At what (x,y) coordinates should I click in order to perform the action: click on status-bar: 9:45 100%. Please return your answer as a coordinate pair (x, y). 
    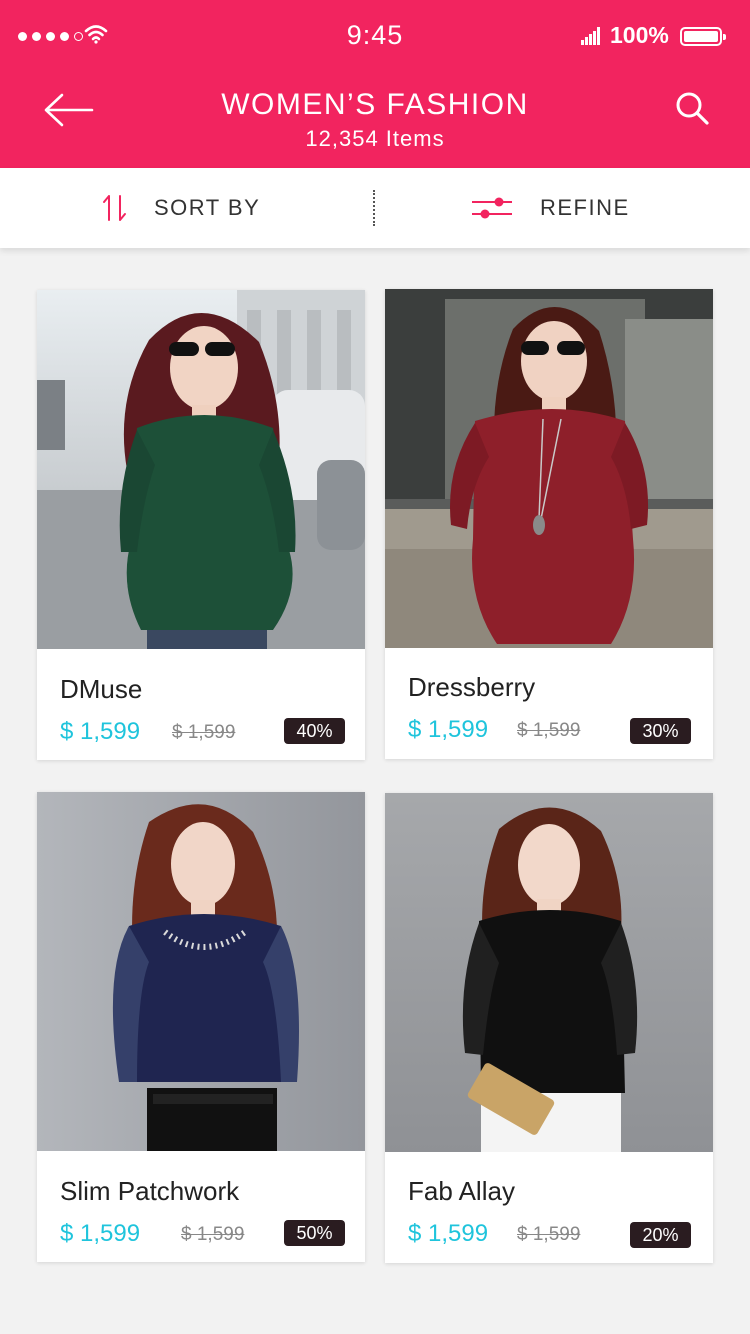
    Looking at the image, I should click on (375, 35).